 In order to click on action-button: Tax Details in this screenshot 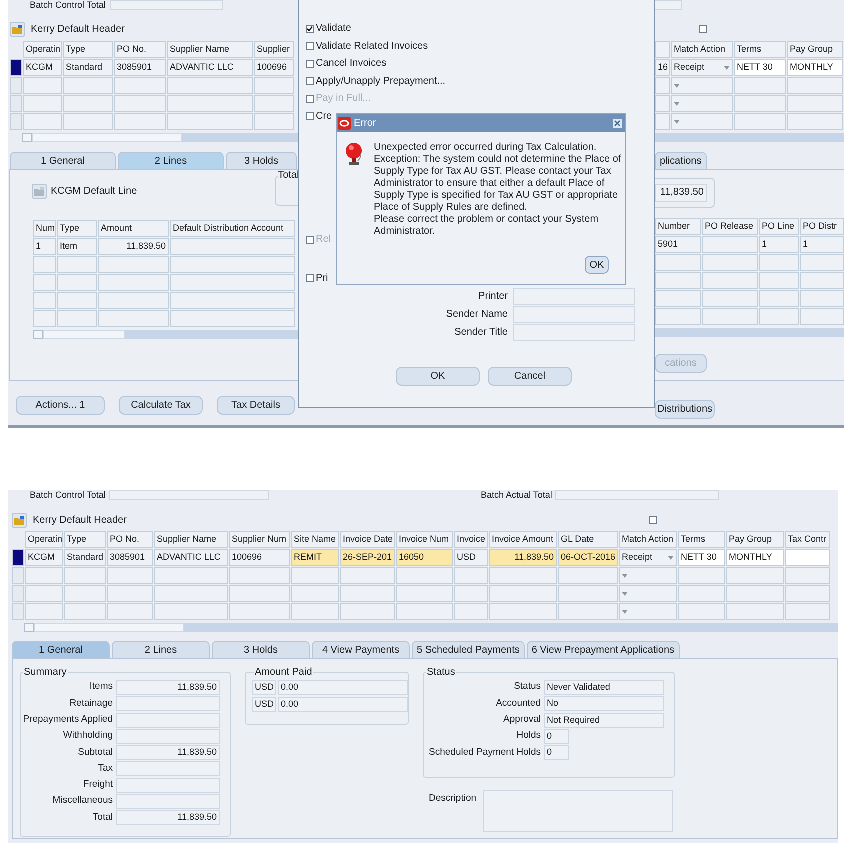, I will do `click(256, 405)`.